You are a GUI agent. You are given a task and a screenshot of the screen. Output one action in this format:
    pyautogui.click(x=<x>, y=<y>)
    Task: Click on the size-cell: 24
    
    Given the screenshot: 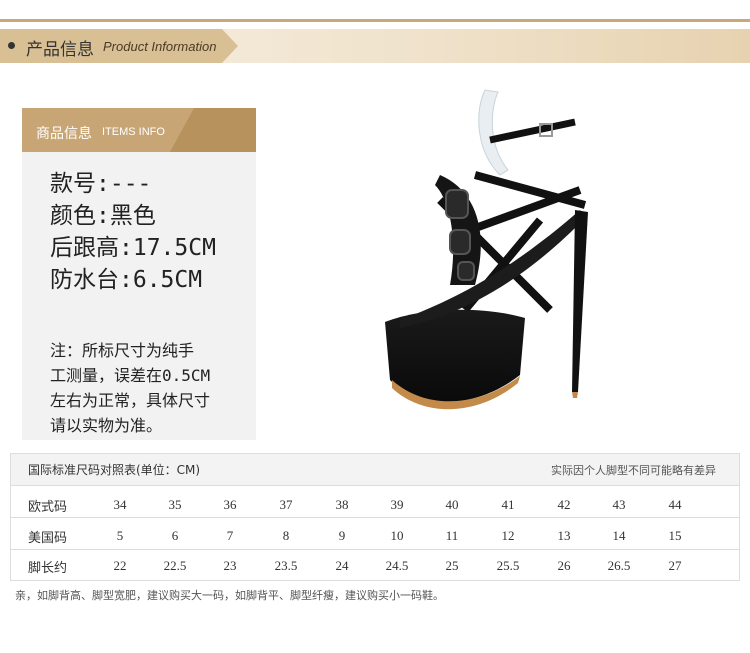 What is the action you would take?
    pyautogui.click(x=342, y=565)
    